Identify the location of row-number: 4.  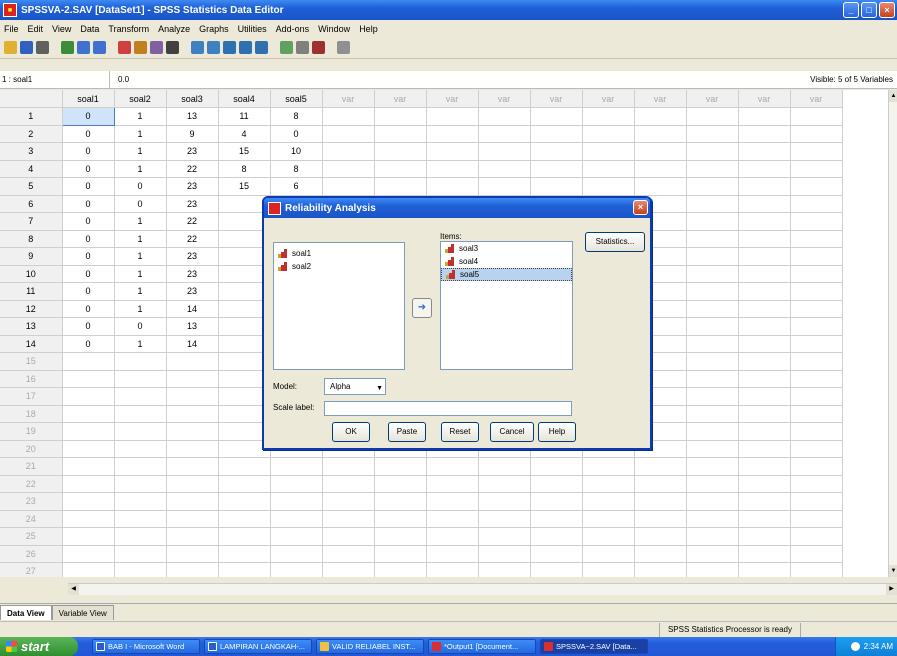
(31, 169).